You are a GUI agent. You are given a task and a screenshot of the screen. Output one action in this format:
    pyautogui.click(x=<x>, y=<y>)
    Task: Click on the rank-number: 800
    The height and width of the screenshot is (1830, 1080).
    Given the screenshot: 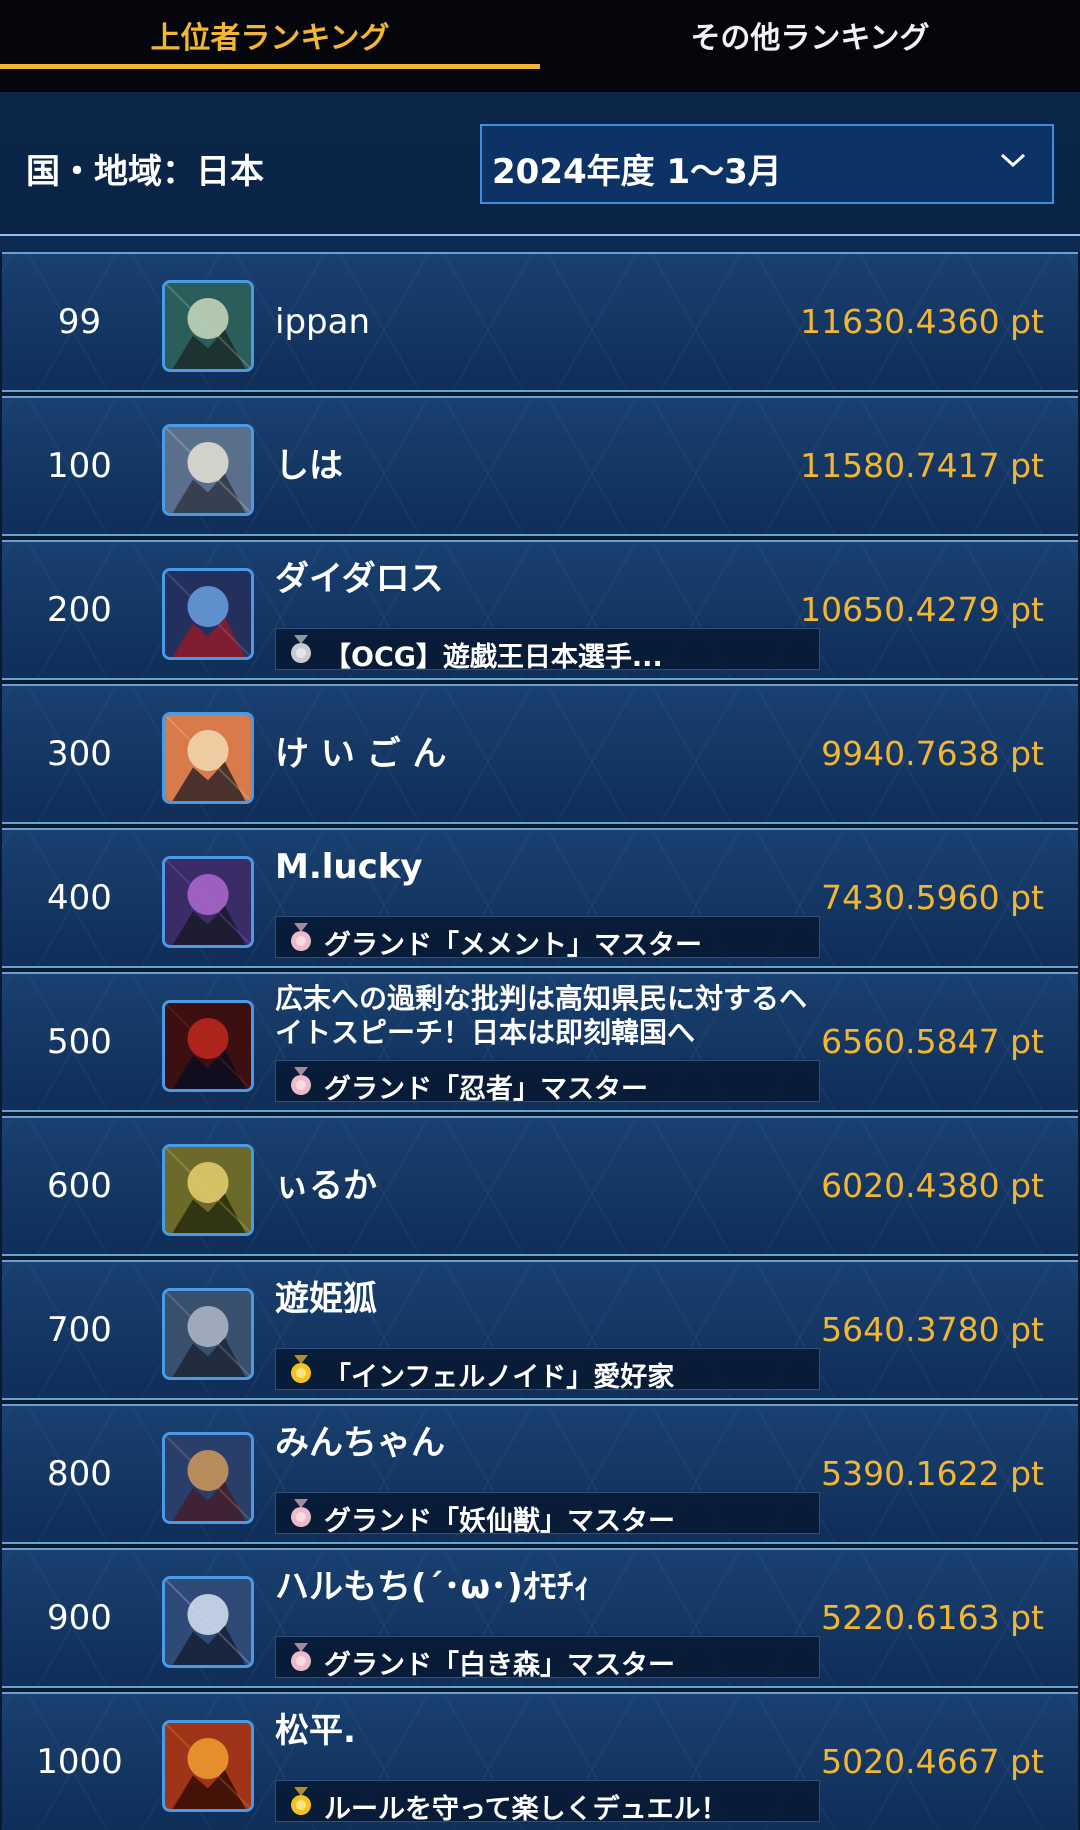 What is the action you would take?
    pyautogui.click(x=79, y=1474)
    